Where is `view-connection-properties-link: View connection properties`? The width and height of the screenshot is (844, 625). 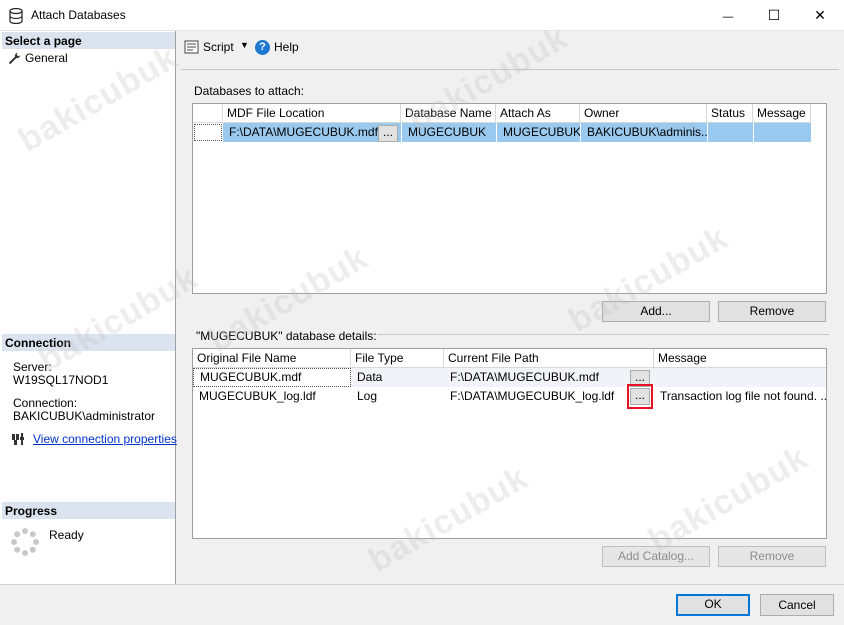
view-connection-properties-link: View connection properties is located at coordinates (105, 439).